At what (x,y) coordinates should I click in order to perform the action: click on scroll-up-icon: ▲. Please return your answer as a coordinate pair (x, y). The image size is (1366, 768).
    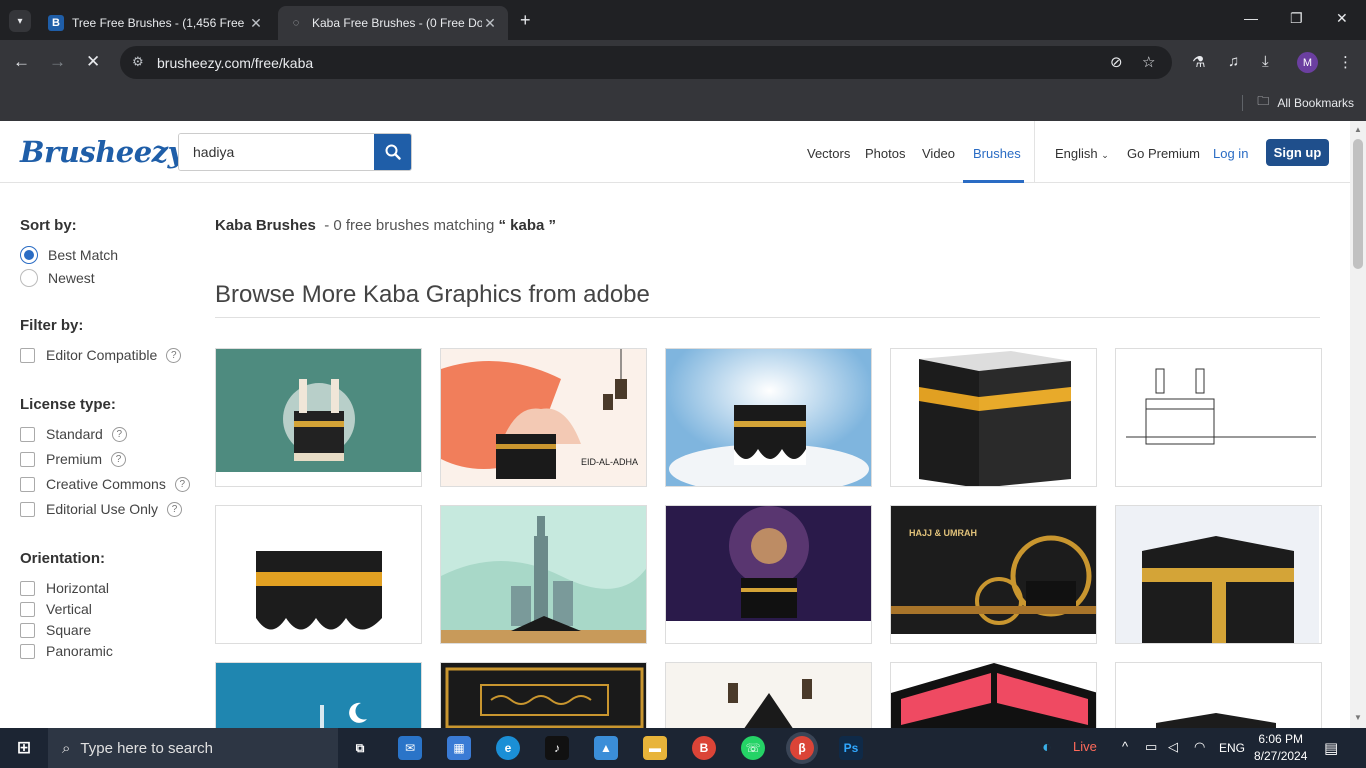
    Looking at the image, I should click on (1358, 129).